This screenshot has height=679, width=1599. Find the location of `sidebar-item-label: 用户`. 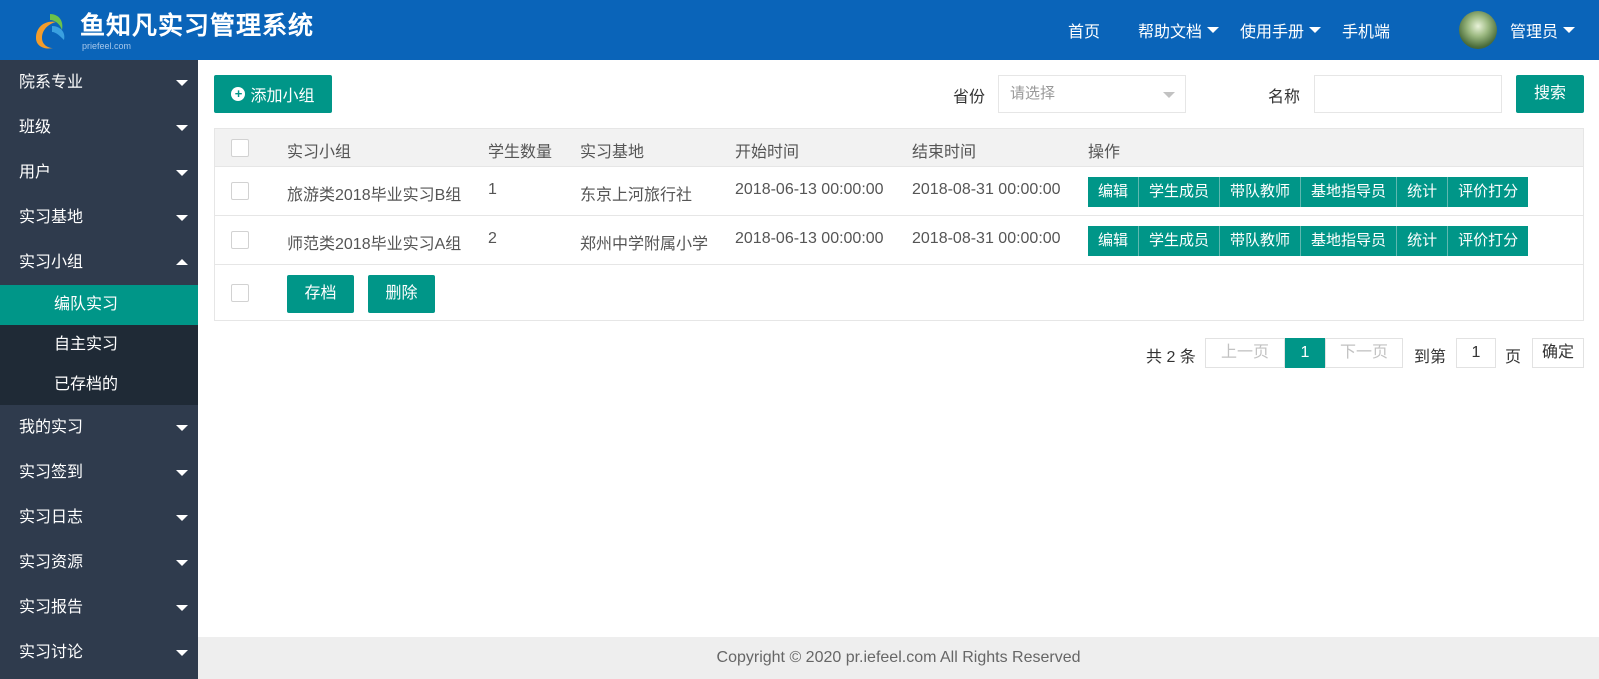

sidebar-item-label: 用户 is located at coordinates (35, 172).